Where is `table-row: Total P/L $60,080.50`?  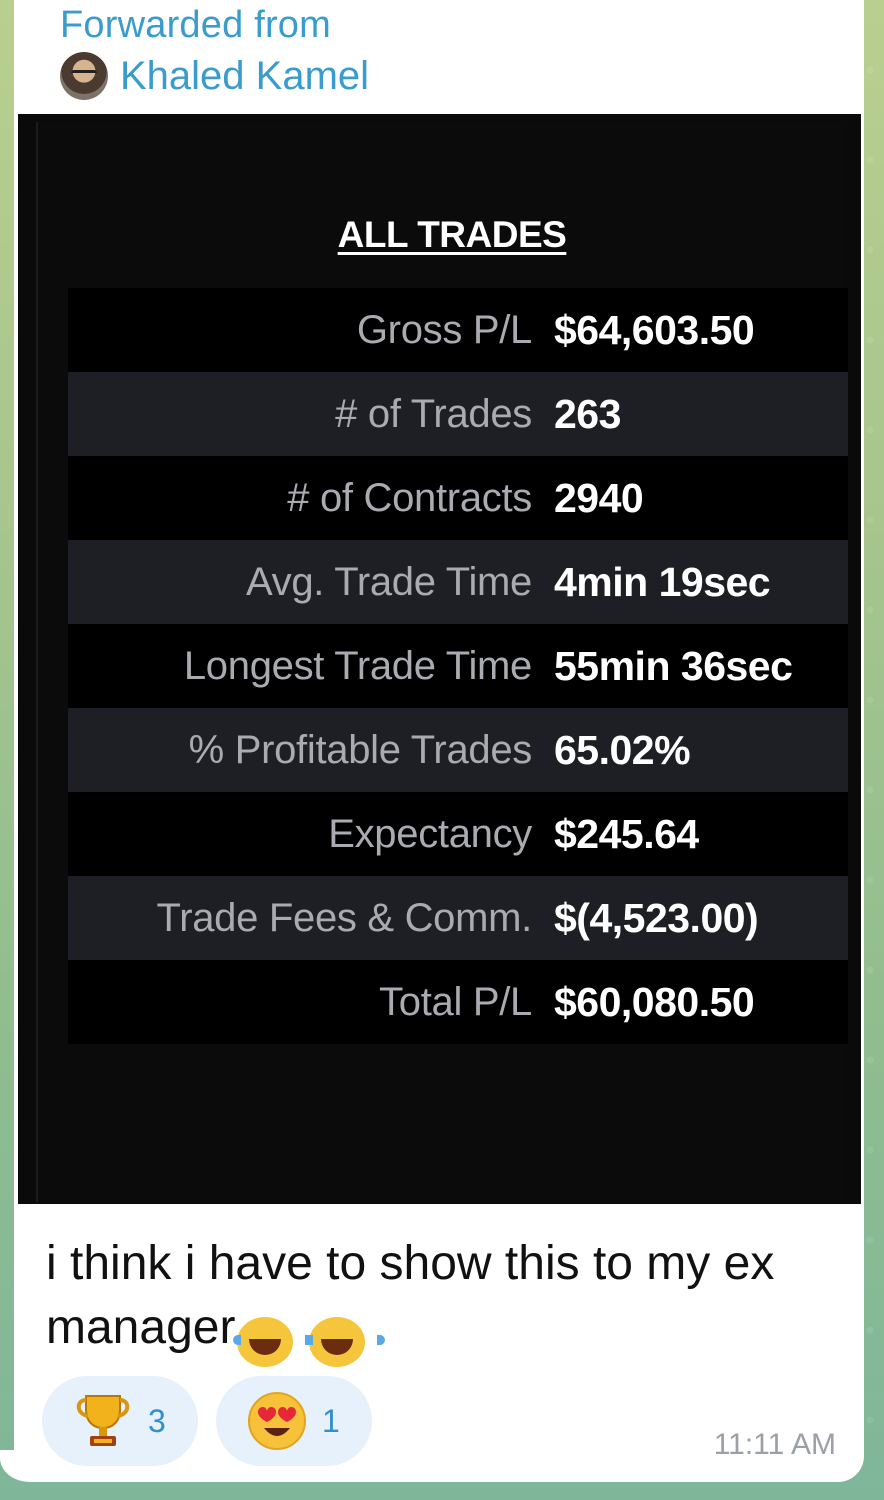 table-row: Total P/L $60,080.50 is located at coordinates (458, 1002).